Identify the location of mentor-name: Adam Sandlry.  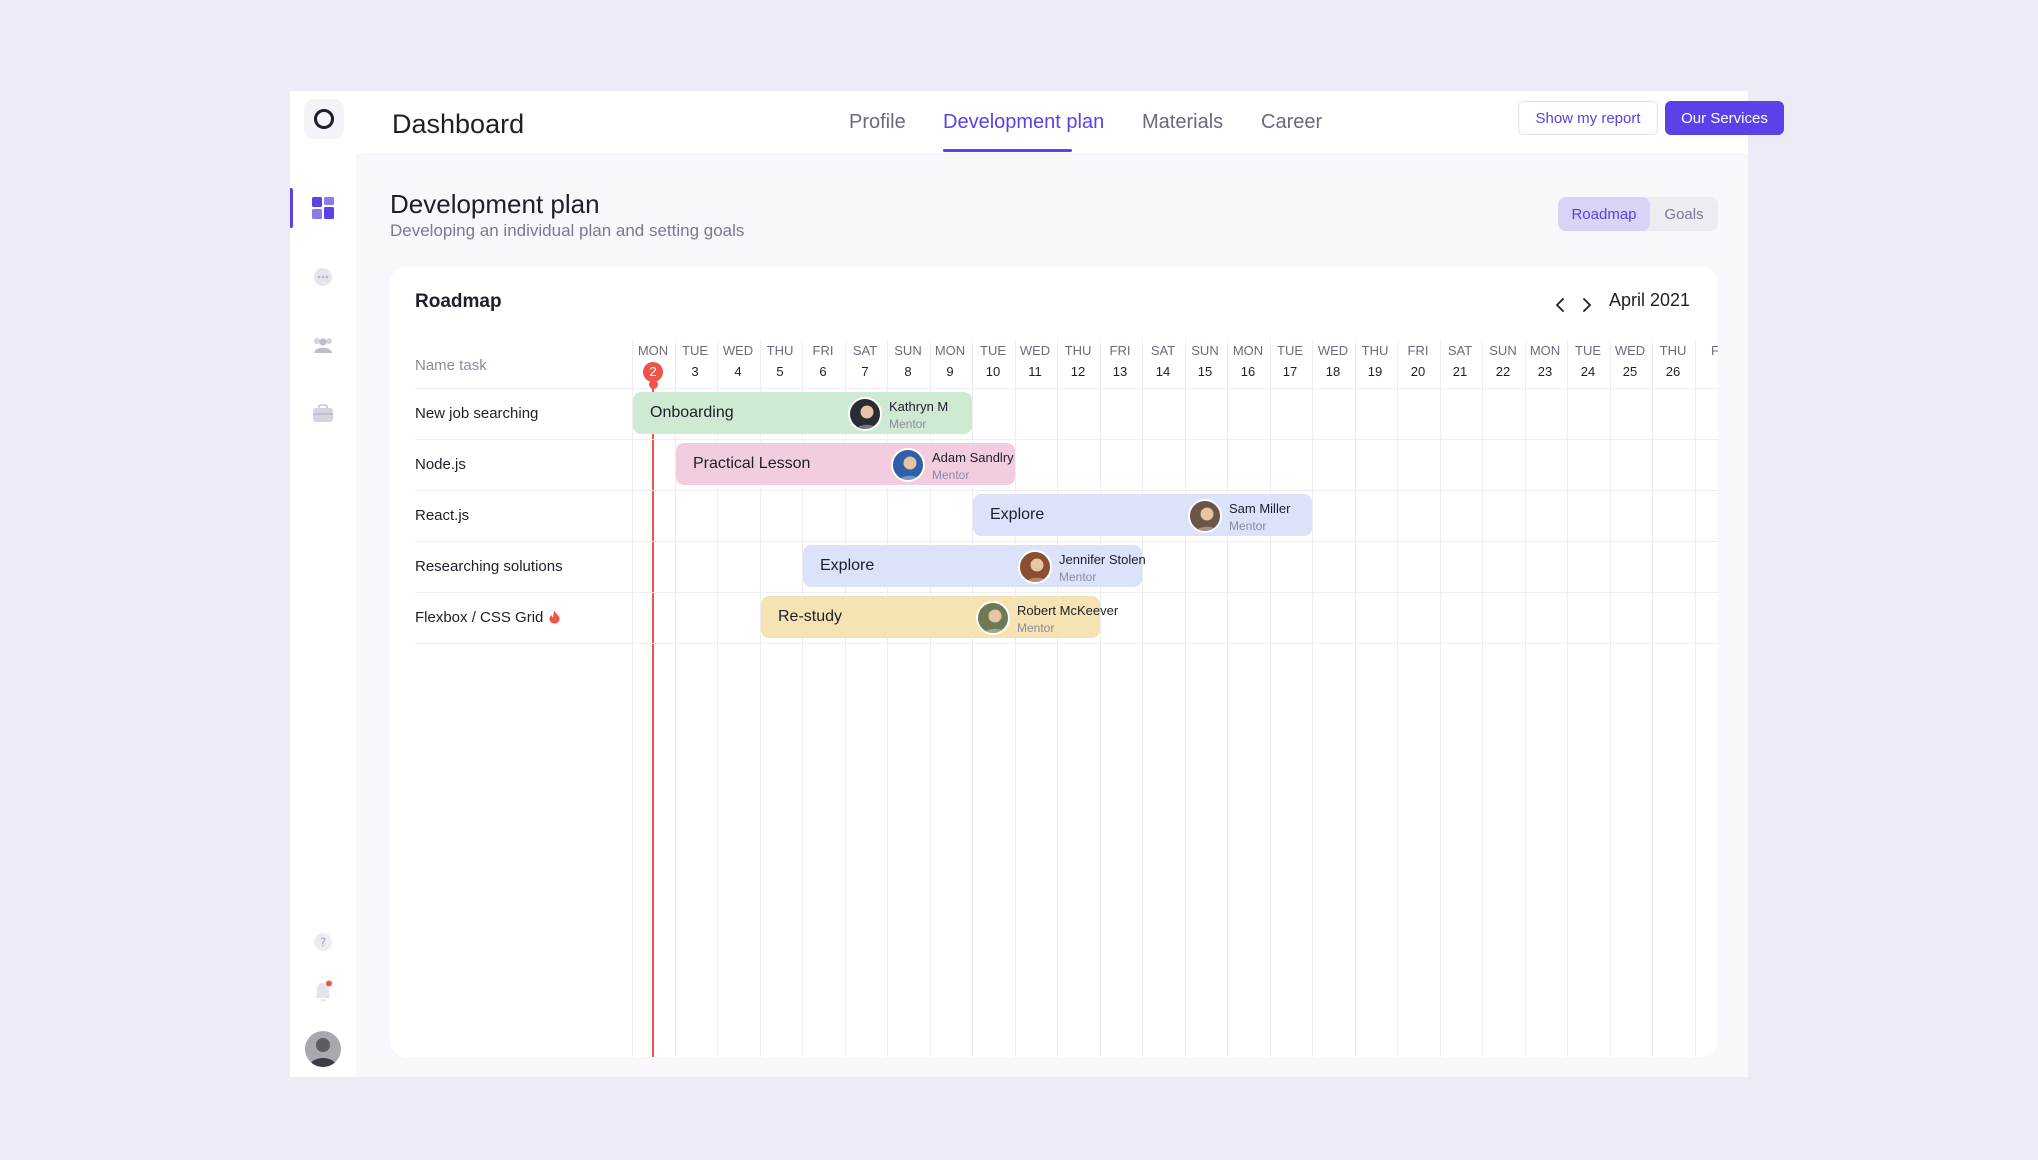
(973, 457).